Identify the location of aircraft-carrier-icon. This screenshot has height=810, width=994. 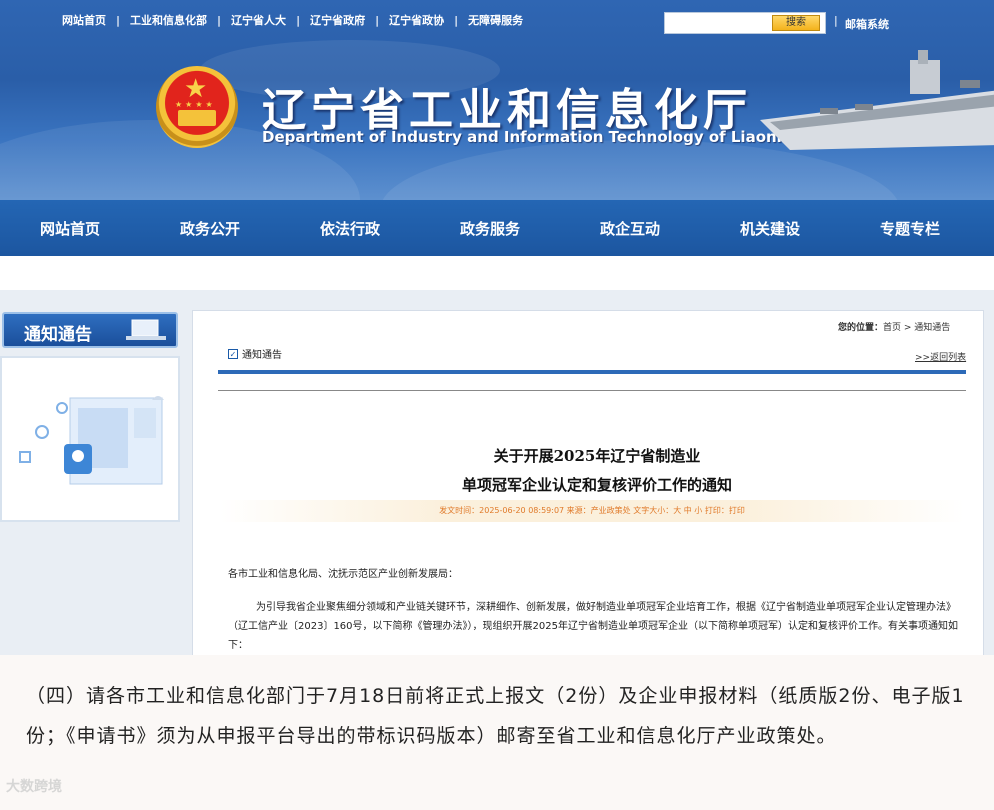
(877, 100).